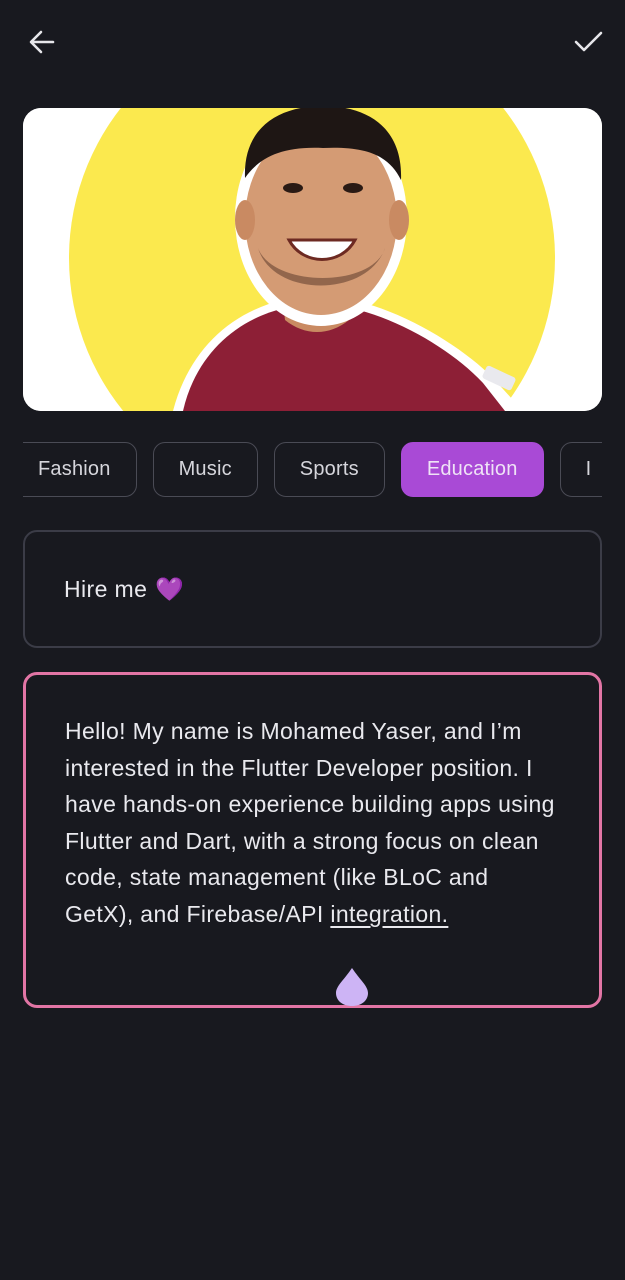 Image resolution: width=625 pixels, height=1280 pixels. I want to click on category-chip-list: Fashion Music Sports Education I, so click(312, 471).